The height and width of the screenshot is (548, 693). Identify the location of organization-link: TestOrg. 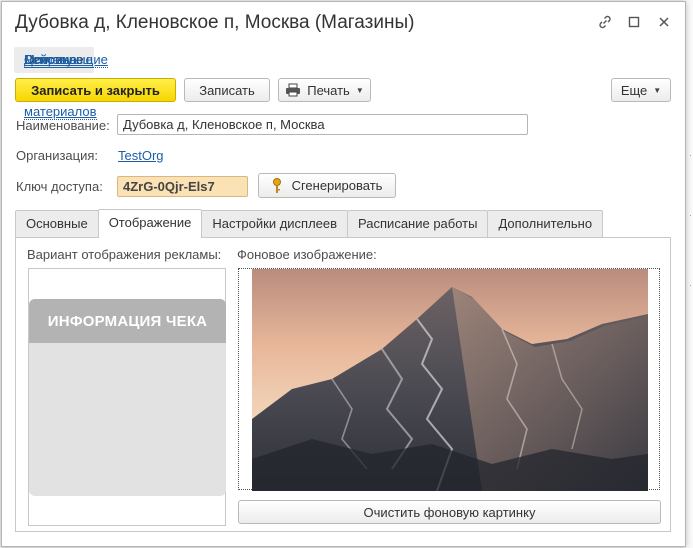
(141, 155).